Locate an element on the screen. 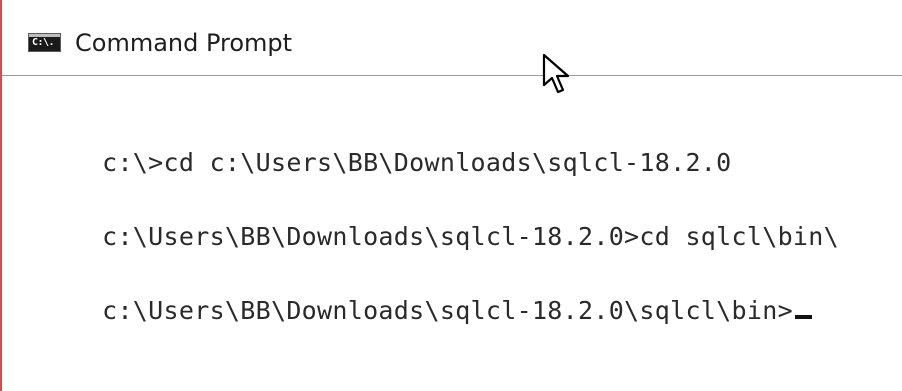  text-caret is located at coordinates (803, 317).